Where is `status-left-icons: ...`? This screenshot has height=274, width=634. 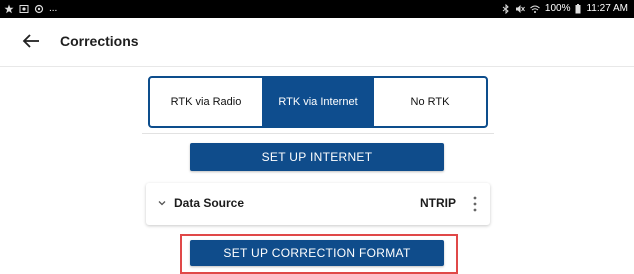
status-left-icons: ... is located at coordinates (30, 9).